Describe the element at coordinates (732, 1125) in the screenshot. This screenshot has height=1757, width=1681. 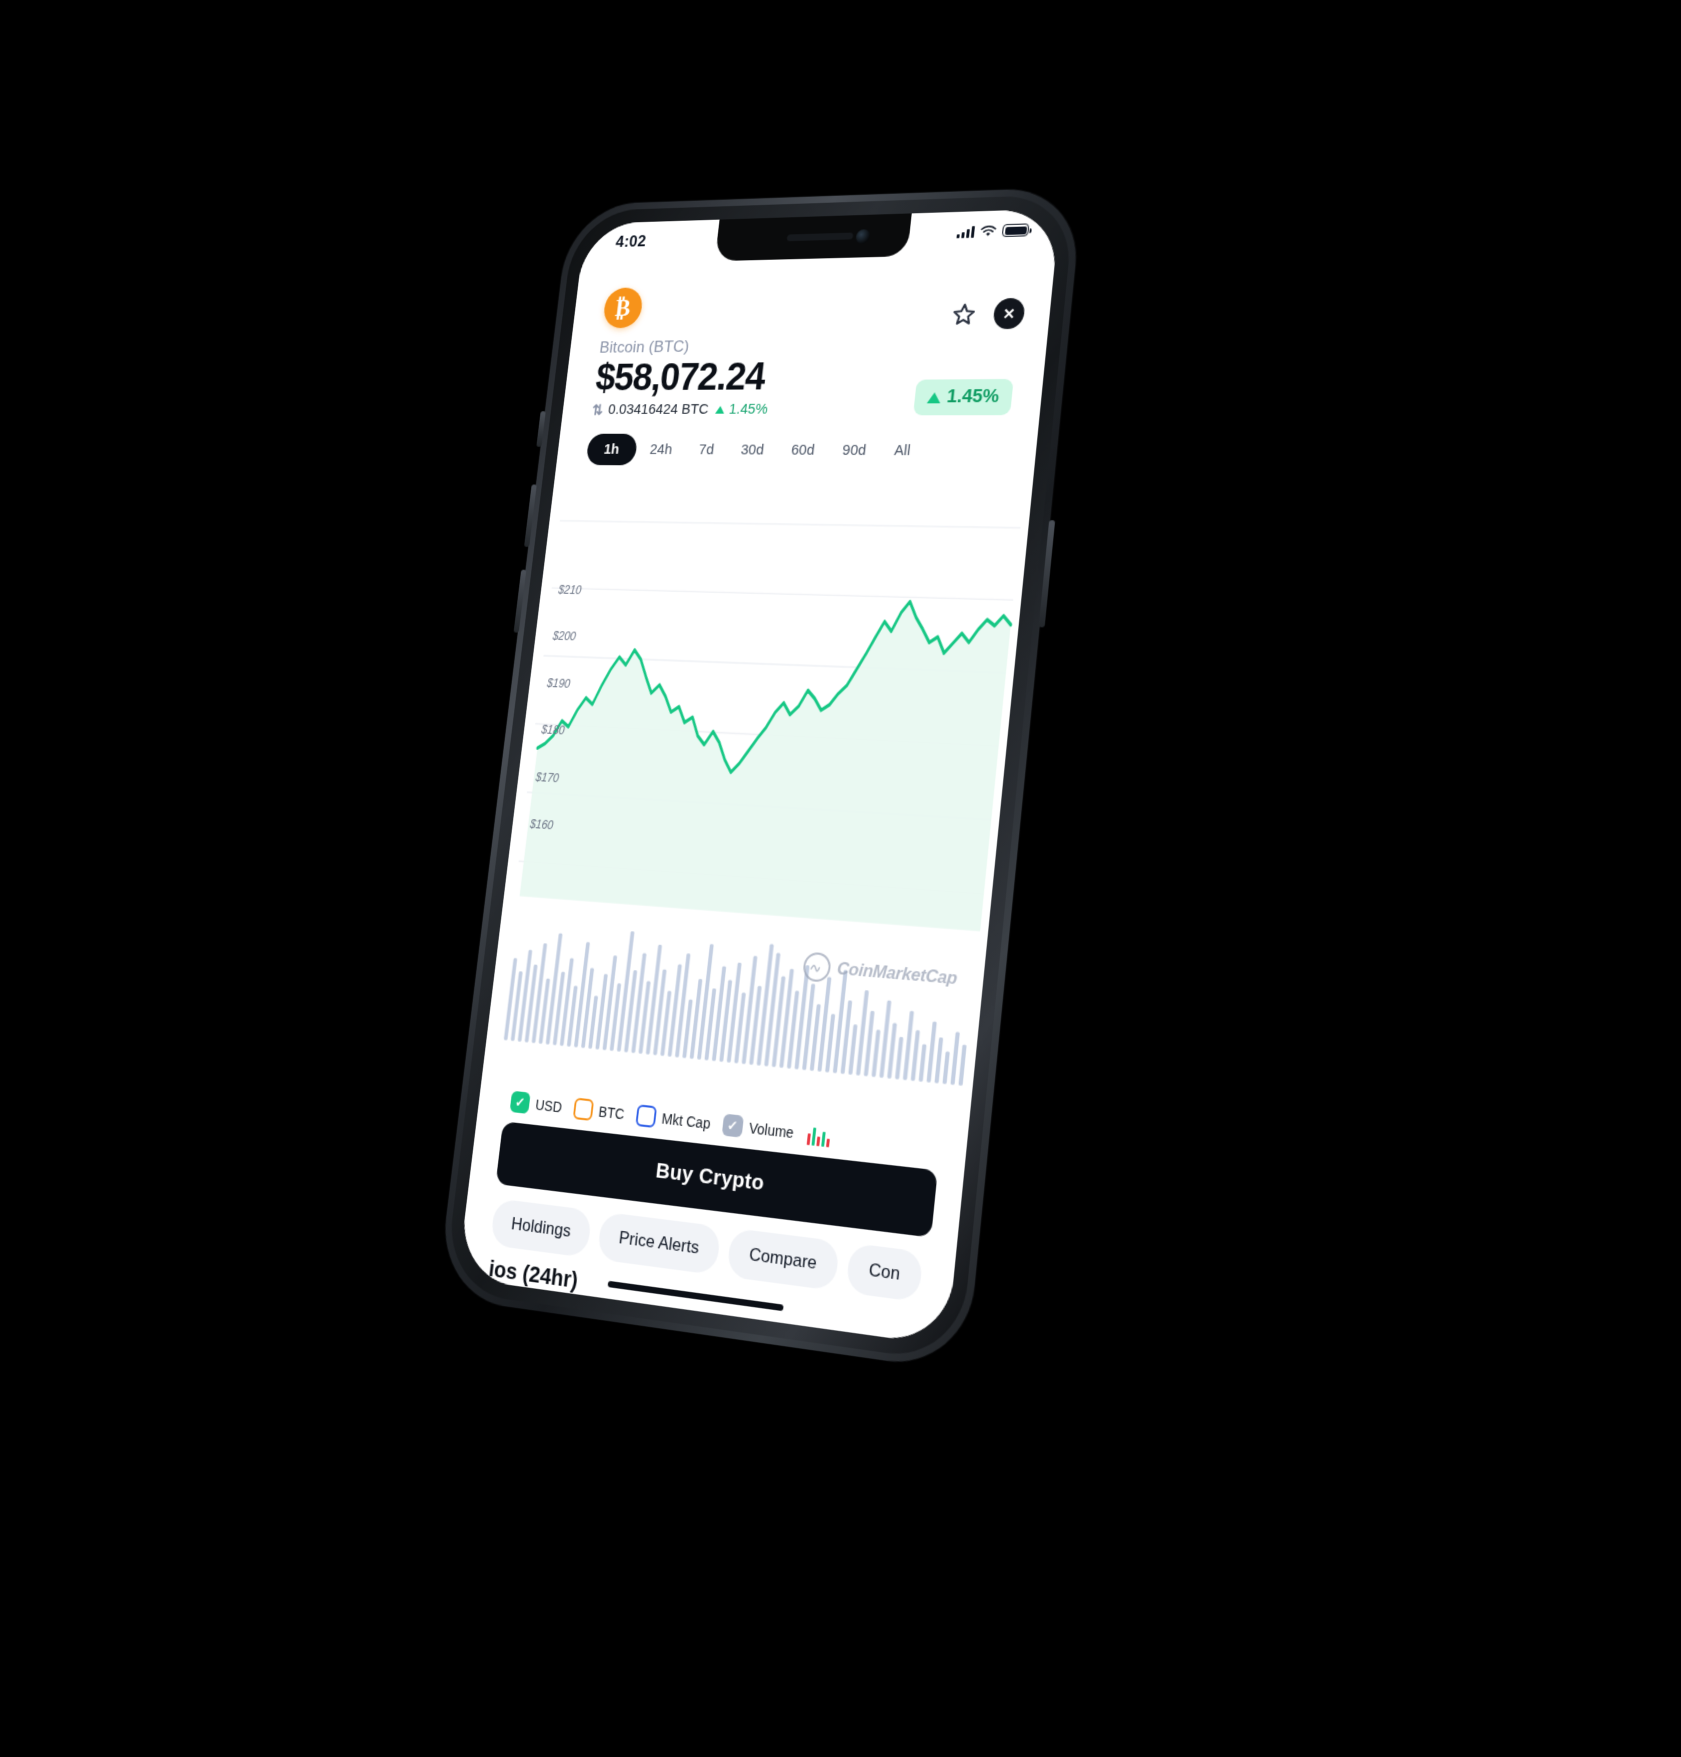
I see `checkbox-volume: ✓` at that location.